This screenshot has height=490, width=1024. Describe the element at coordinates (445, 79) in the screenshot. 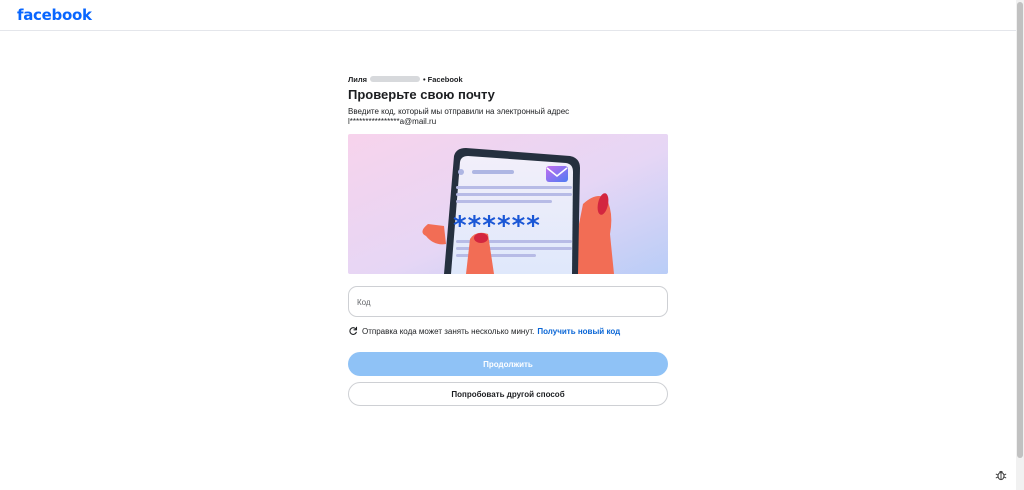

I see `breadcrumb-site: Facebook` at that location.